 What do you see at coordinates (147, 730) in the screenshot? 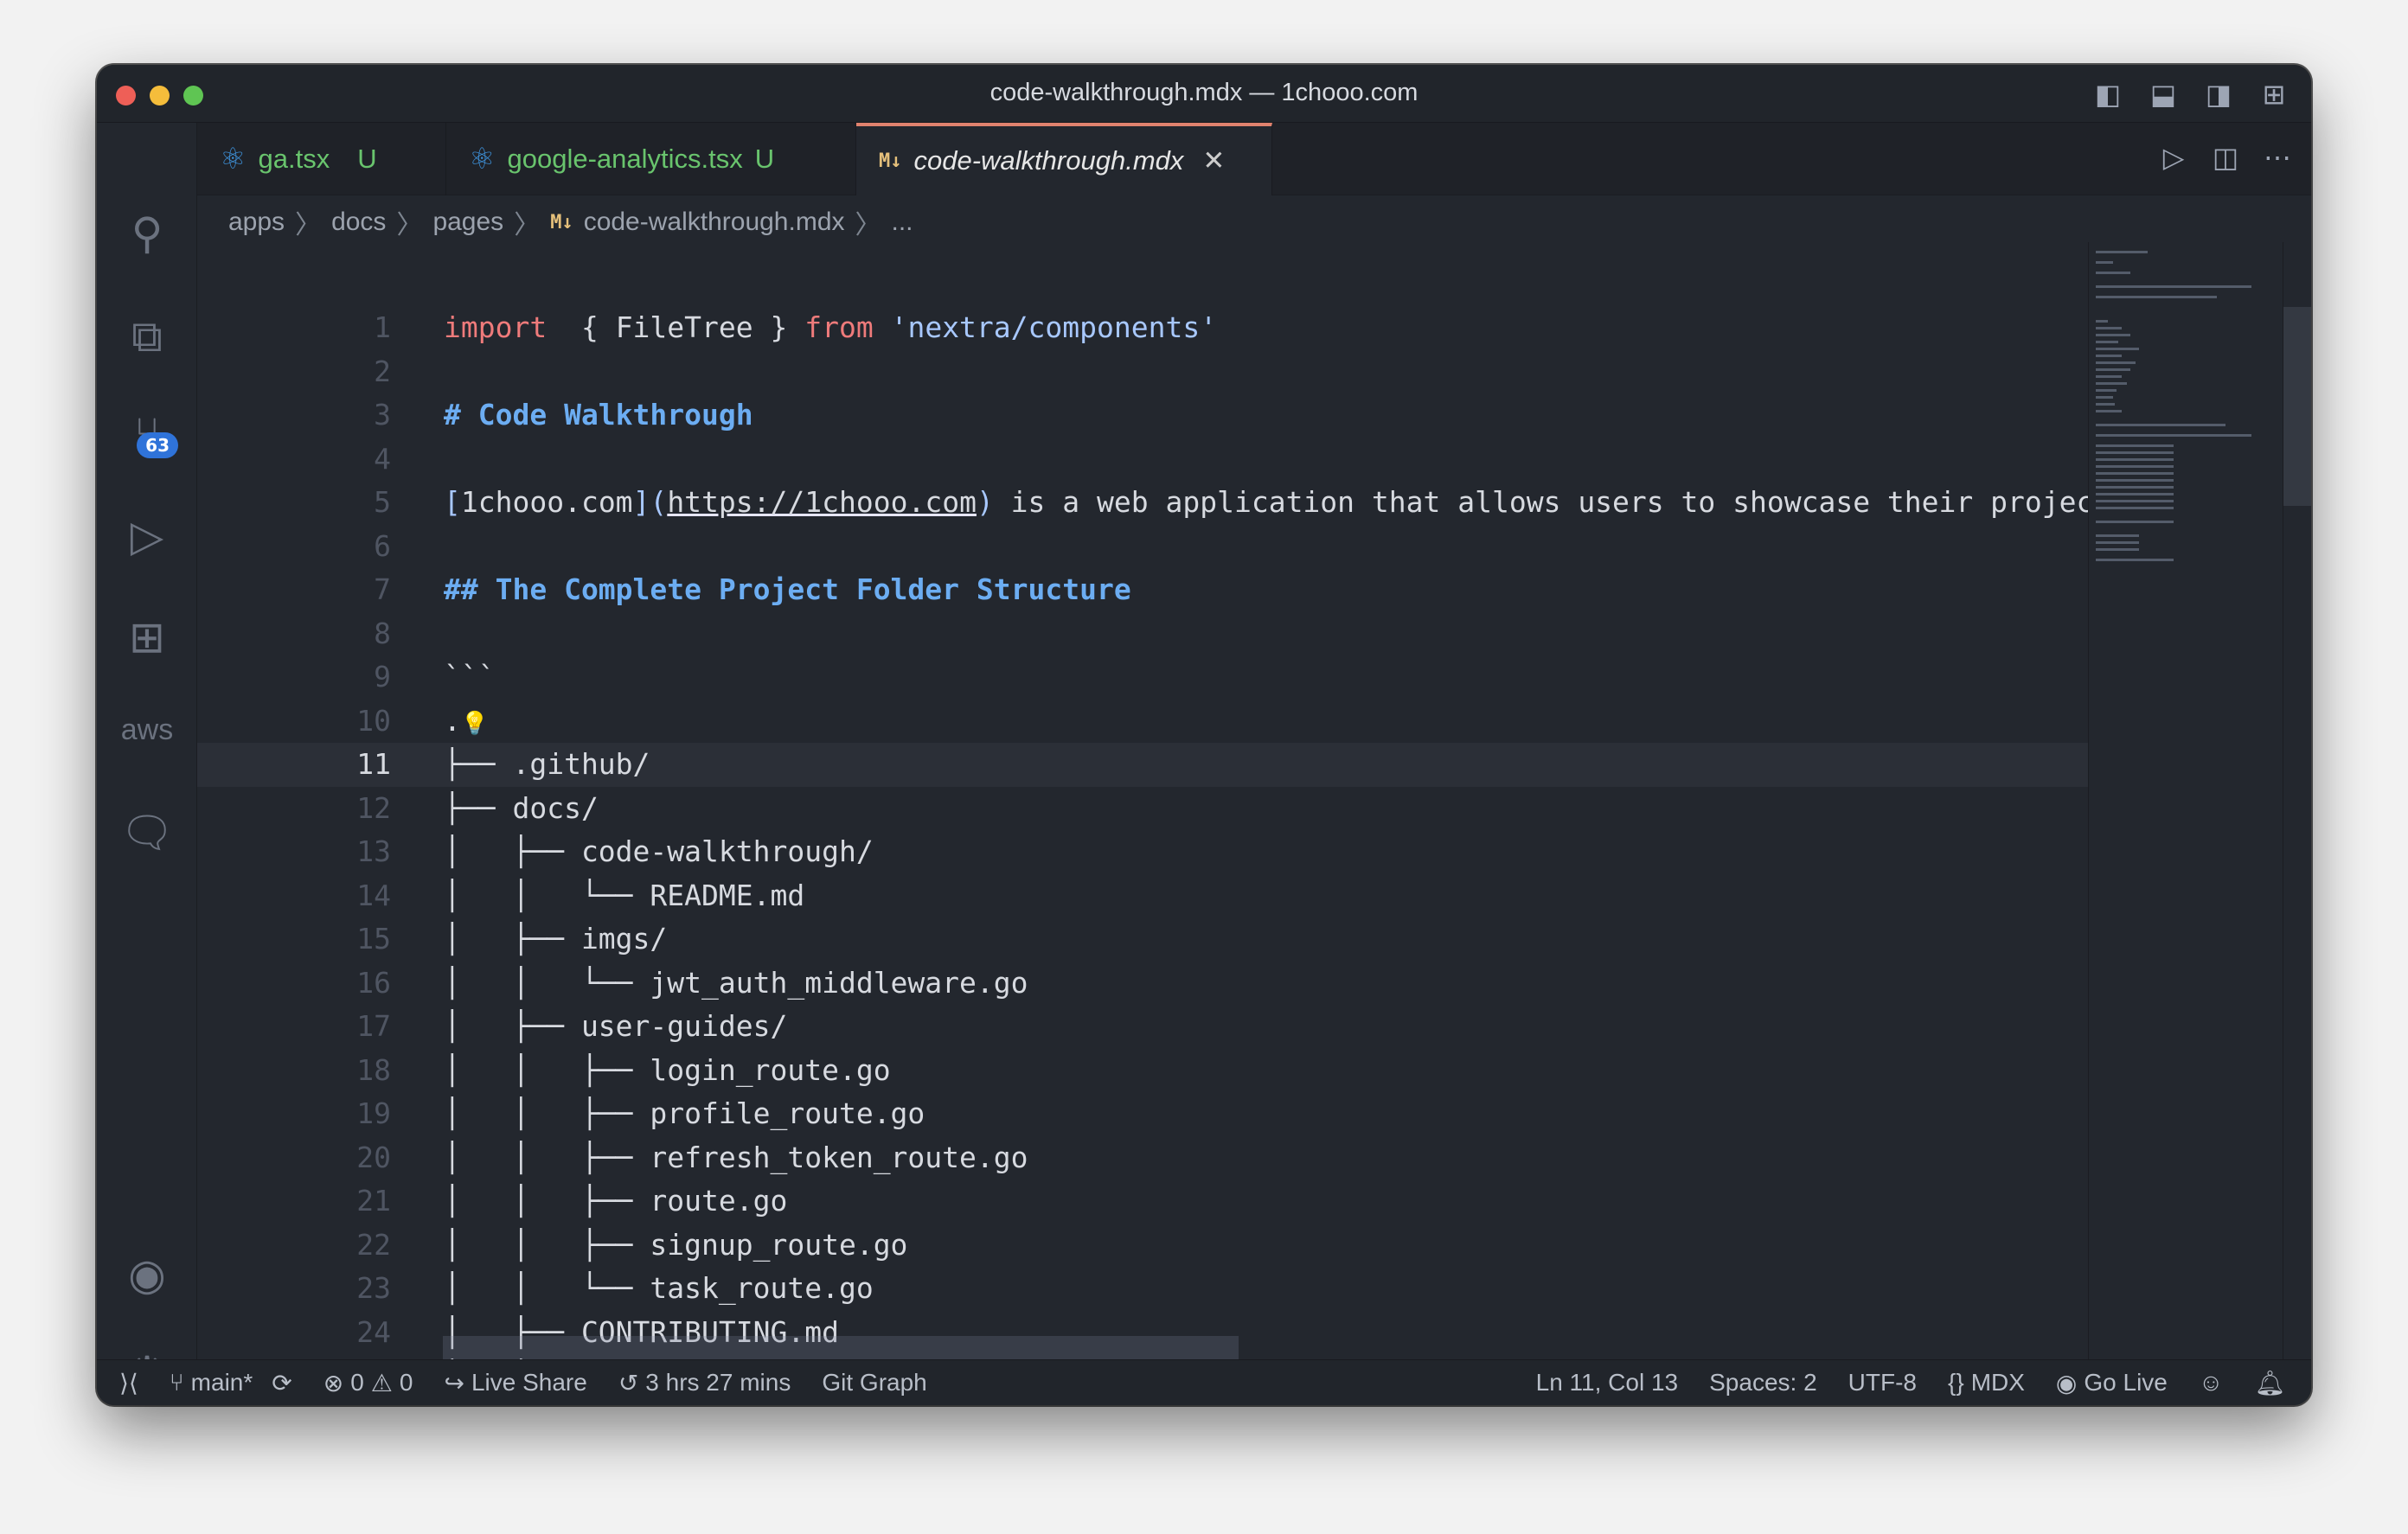
I see `aws-icon: aws` at bounding box center [147, 730].